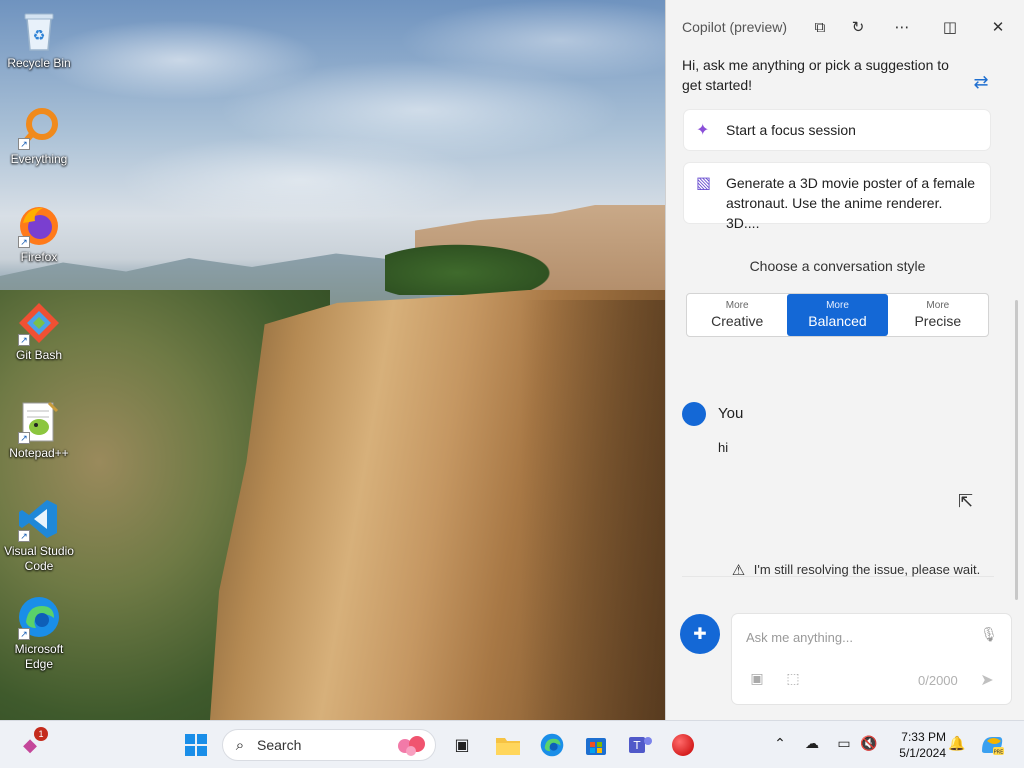 This screenshot has height=768, width=1024. I want to click on svg-text: PRE, so click(999, 753).